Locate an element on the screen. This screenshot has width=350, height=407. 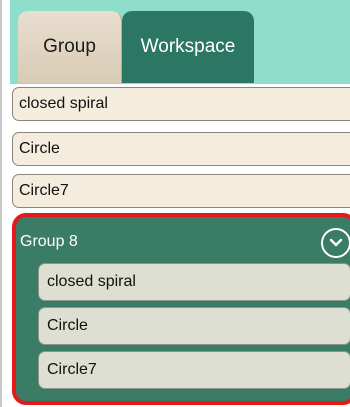
list-item-label: Circle7 is located at coordinates (44, 190).